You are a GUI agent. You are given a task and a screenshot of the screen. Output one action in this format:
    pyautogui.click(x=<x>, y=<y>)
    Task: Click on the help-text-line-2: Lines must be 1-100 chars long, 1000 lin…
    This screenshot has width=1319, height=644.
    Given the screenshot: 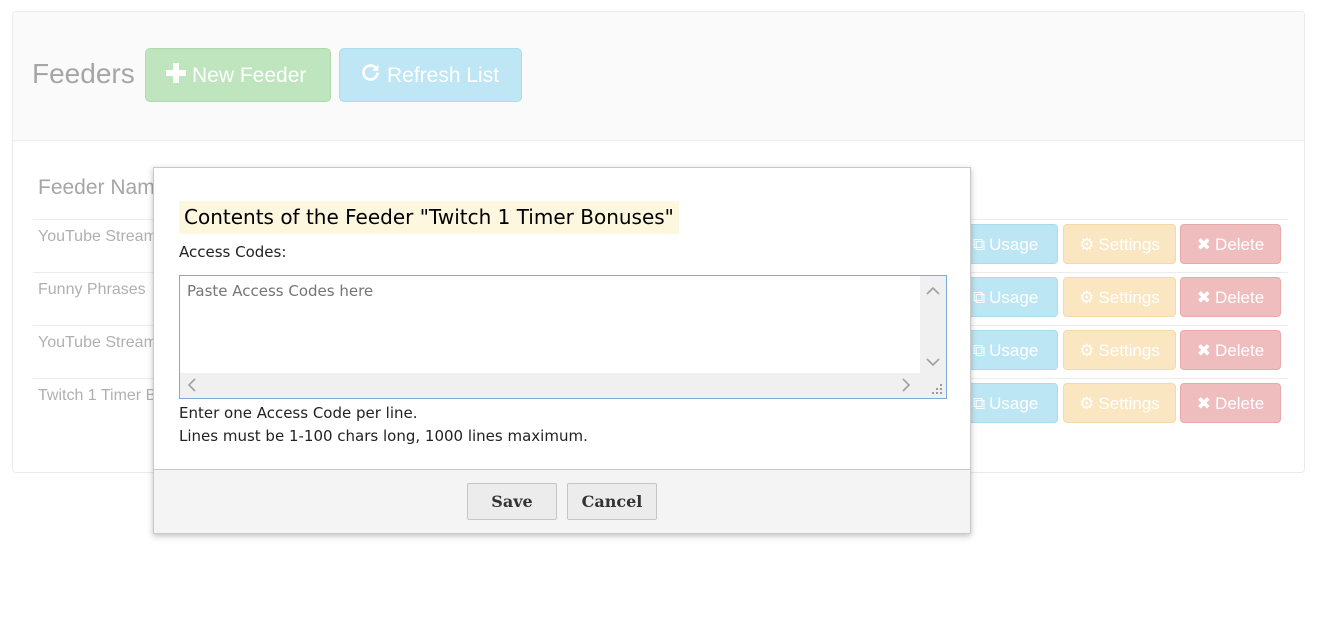 What is the action you would take?
    pyautogui.click(x=383, y=436)
    